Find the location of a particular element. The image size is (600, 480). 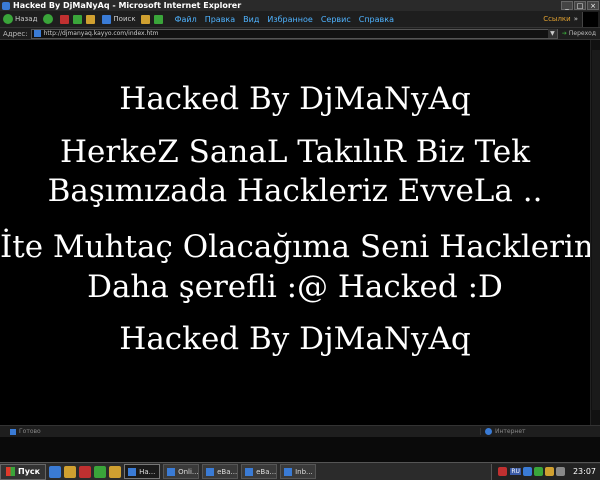

menu-bar: Файл Правка Вид Избранное Сервис Справка is located at coordinates (284, 19).